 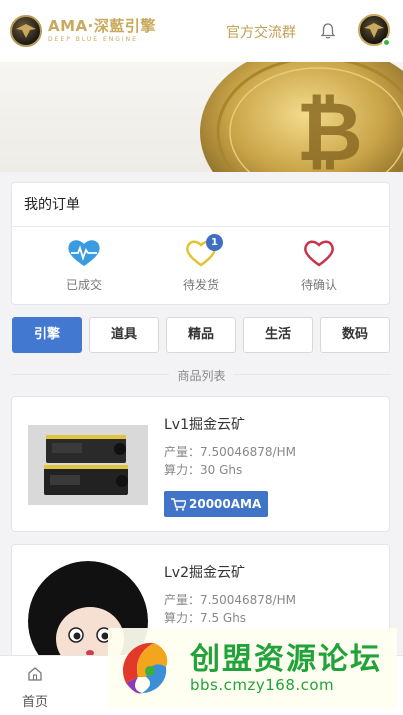 I want to click on heart-pending-icon: 1, so click(x=203, y=251).